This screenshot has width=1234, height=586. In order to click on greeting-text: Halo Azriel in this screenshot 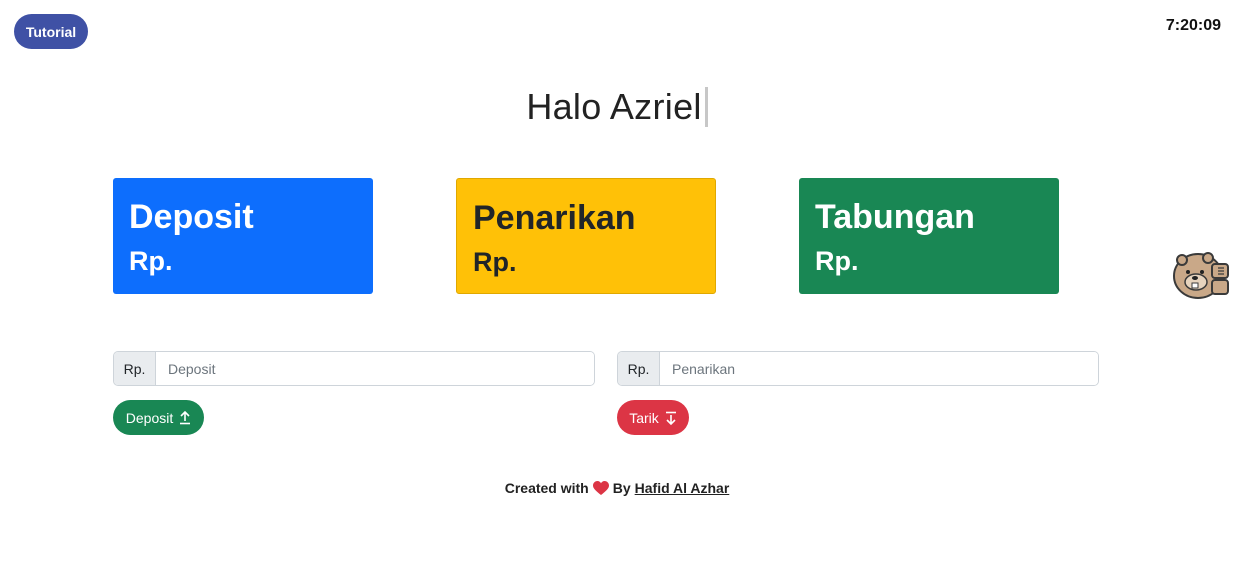, I will do `click(614, 106)`.